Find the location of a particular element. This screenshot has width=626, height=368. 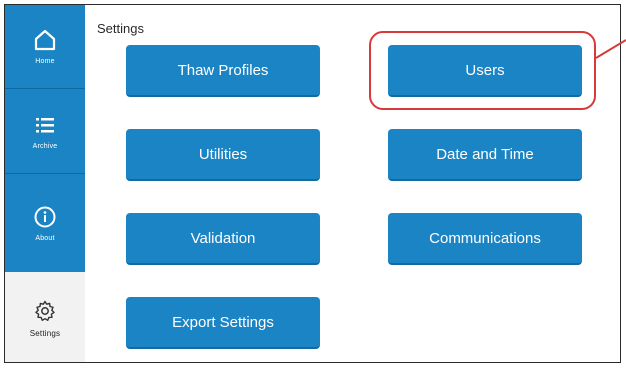

gear-icon is located at coordinates (45, 310).